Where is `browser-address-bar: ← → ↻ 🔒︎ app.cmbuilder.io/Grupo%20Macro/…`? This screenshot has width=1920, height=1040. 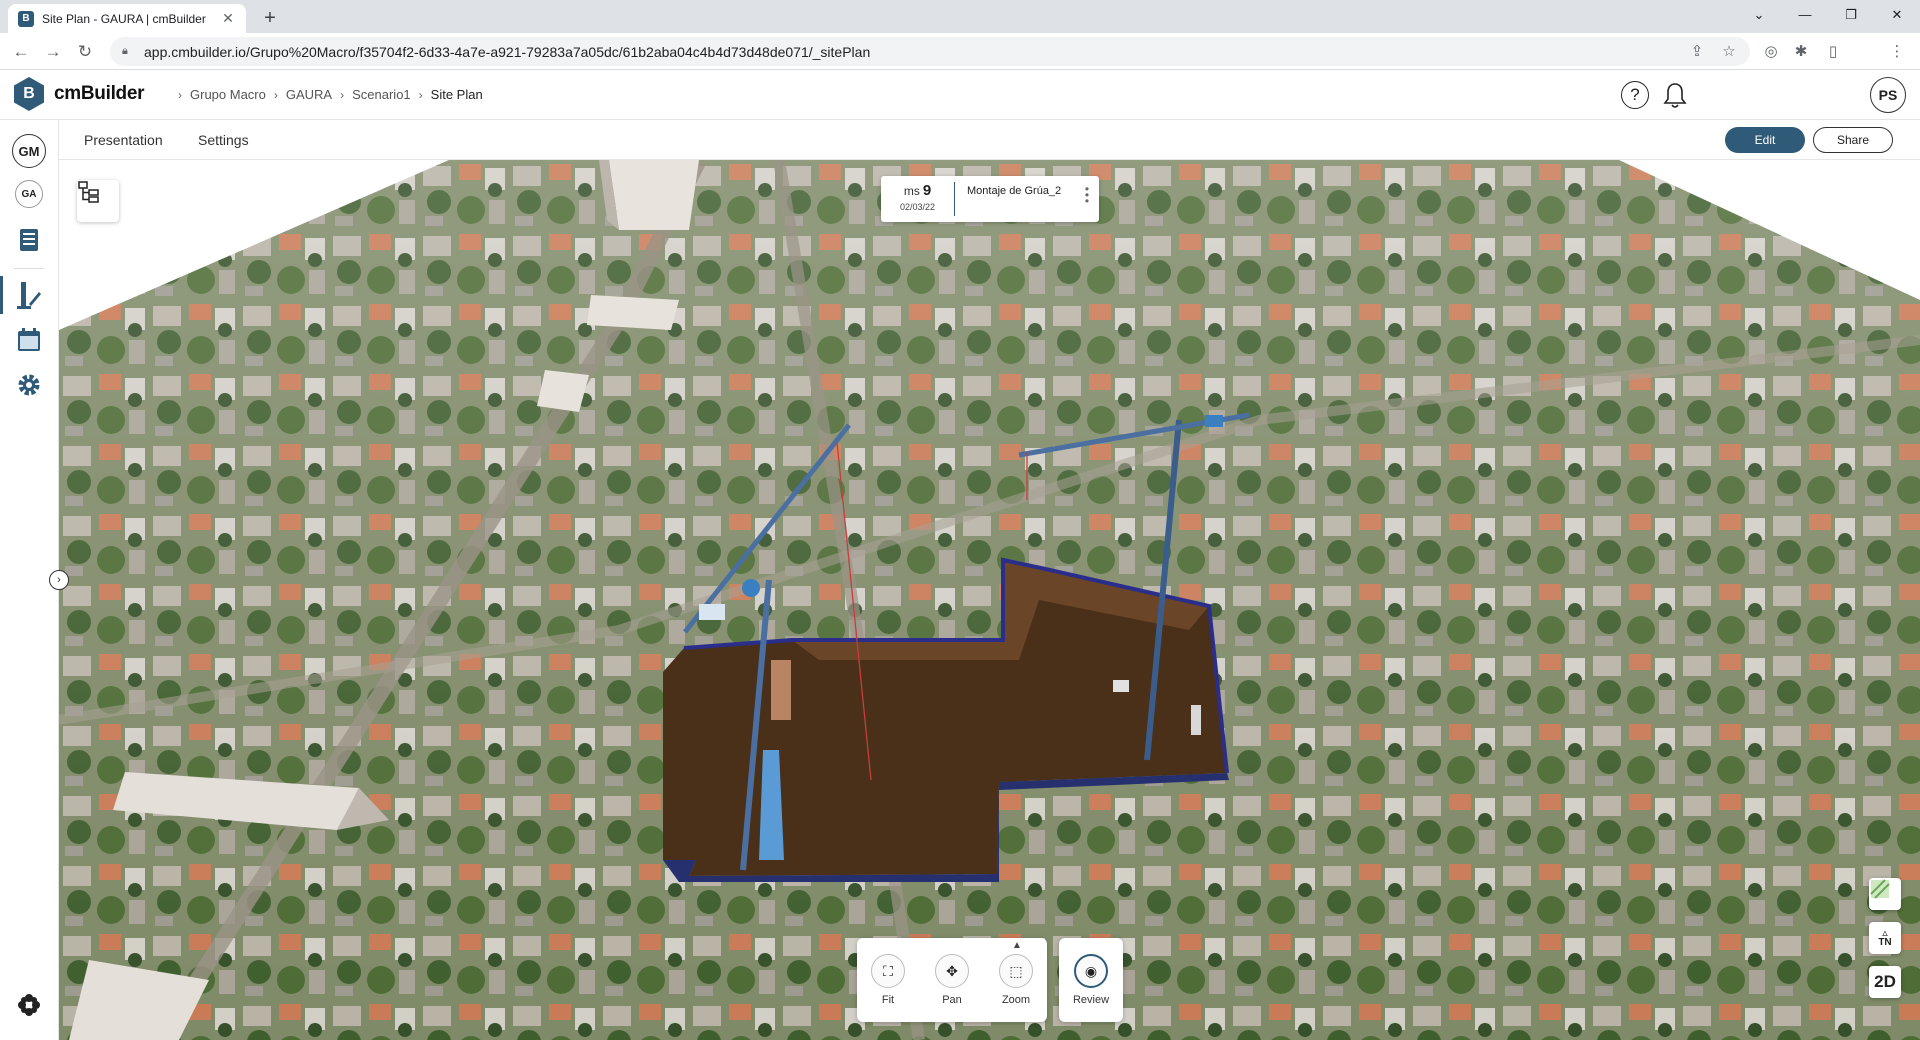 browser-address-bar: ← → ↻ 🔒︎ app.cmbuilder.io/Grupo%20Macro/… is located at coordinates (960, 51).